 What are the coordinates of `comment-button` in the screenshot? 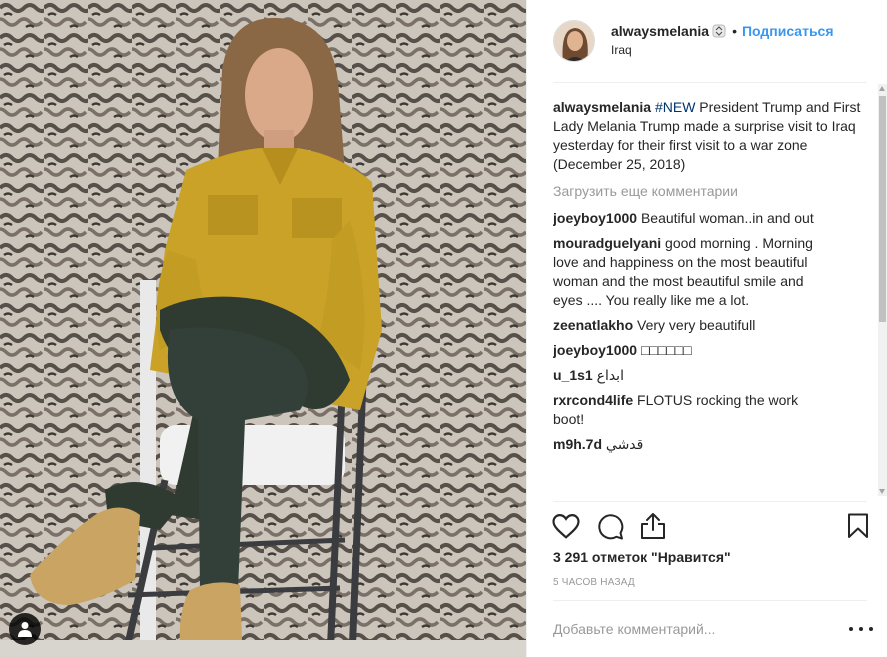 It's located at (610, 526).